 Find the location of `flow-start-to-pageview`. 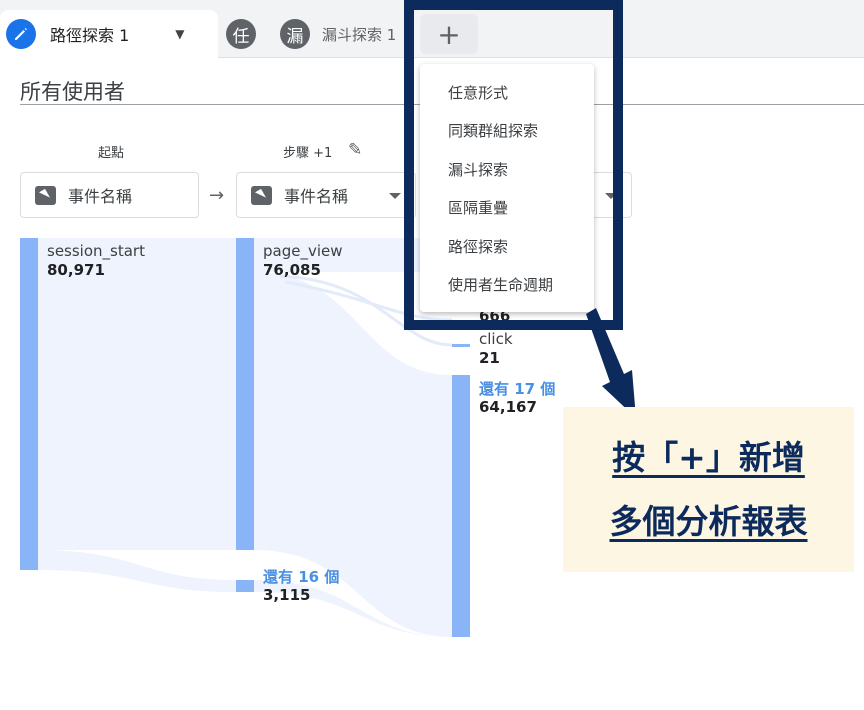

flow-start-to-pageview is located at coordinates (137, 394).